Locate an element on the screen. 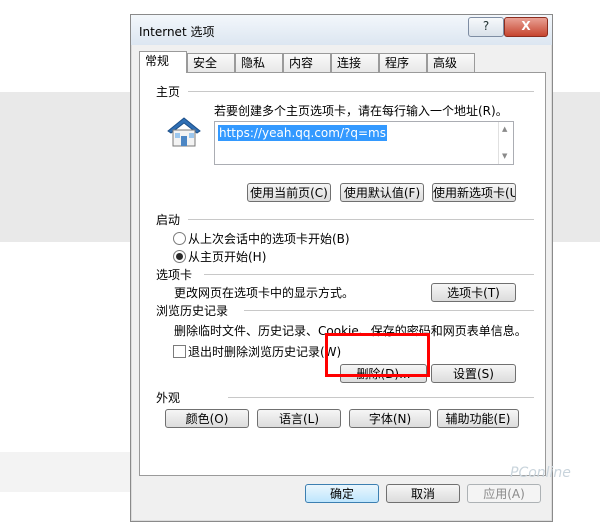  use-default-button: 使用默认值(F) is located at coordinates (382, 192).